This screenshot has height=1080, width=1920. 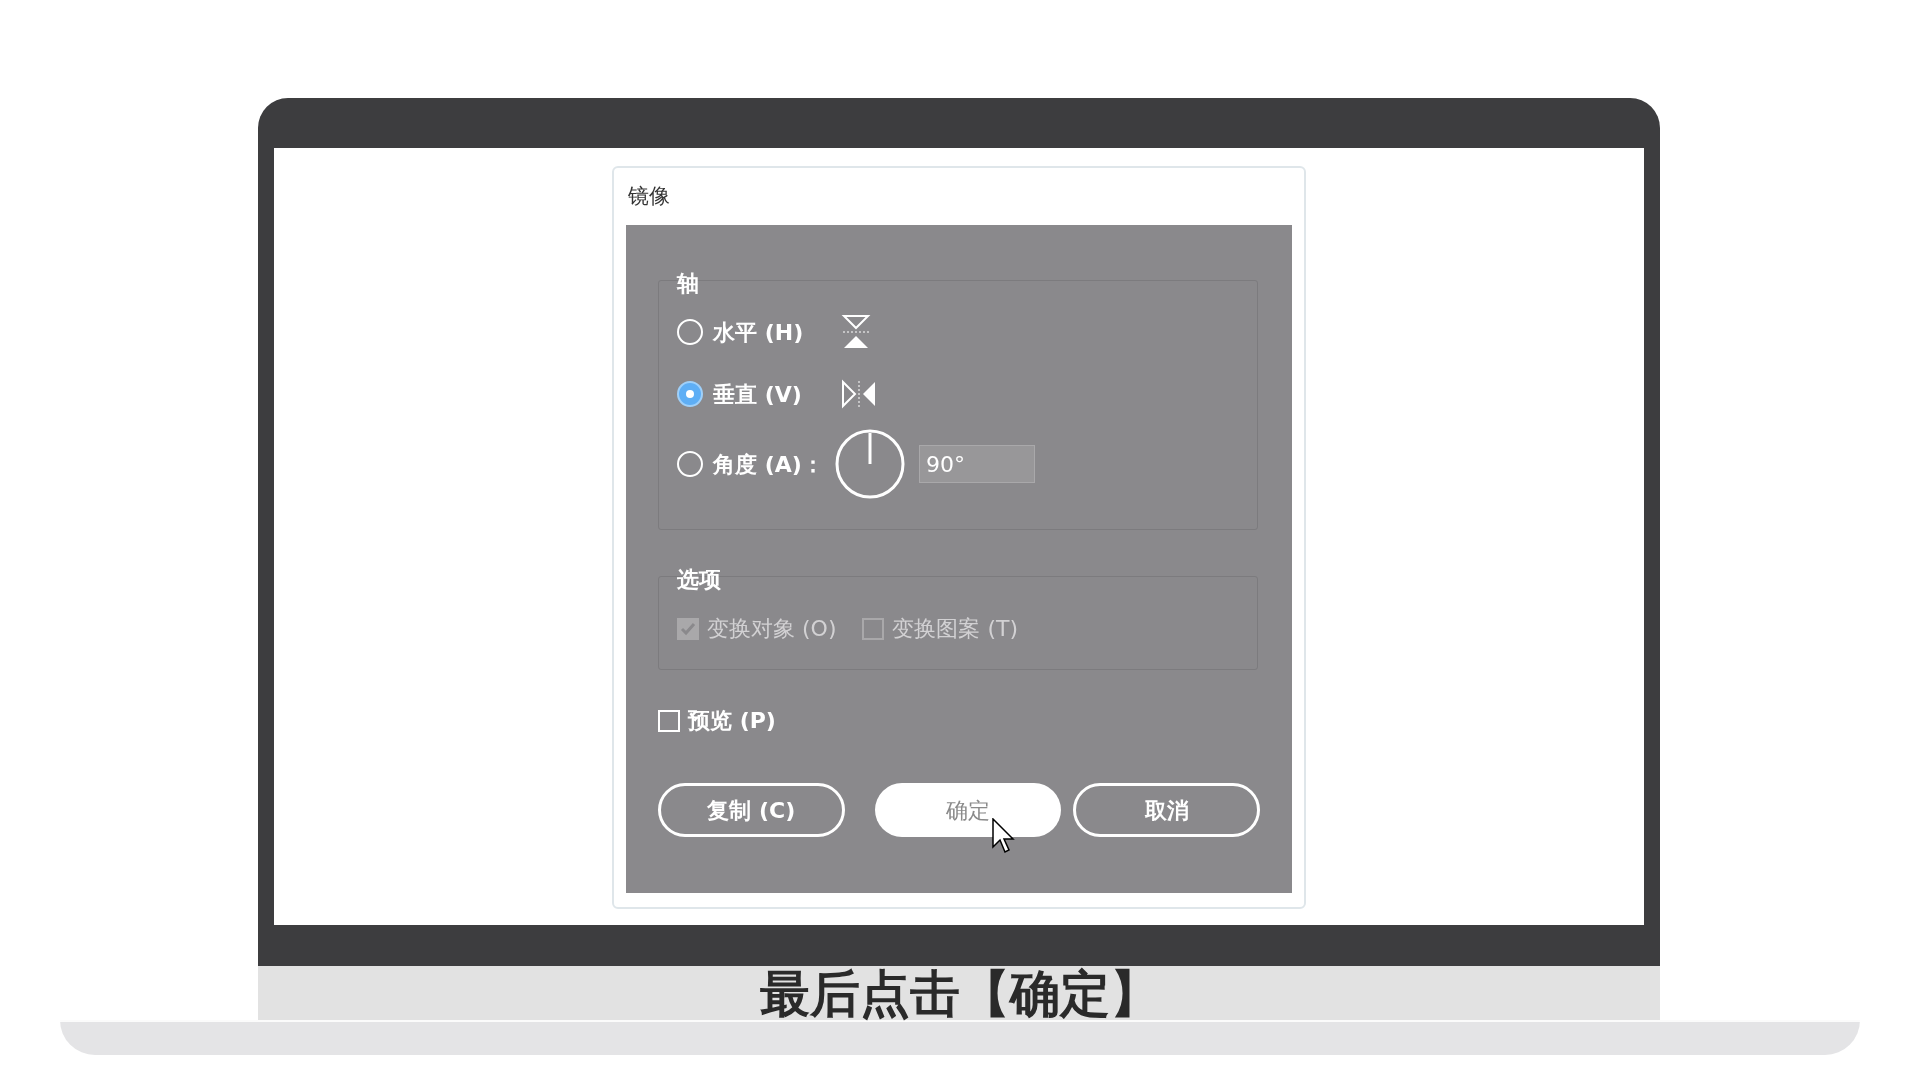 What do you see at coordinates (688, 628) in the screenshot?
I see `checkmark-icon` at bounding box center [688, 628].